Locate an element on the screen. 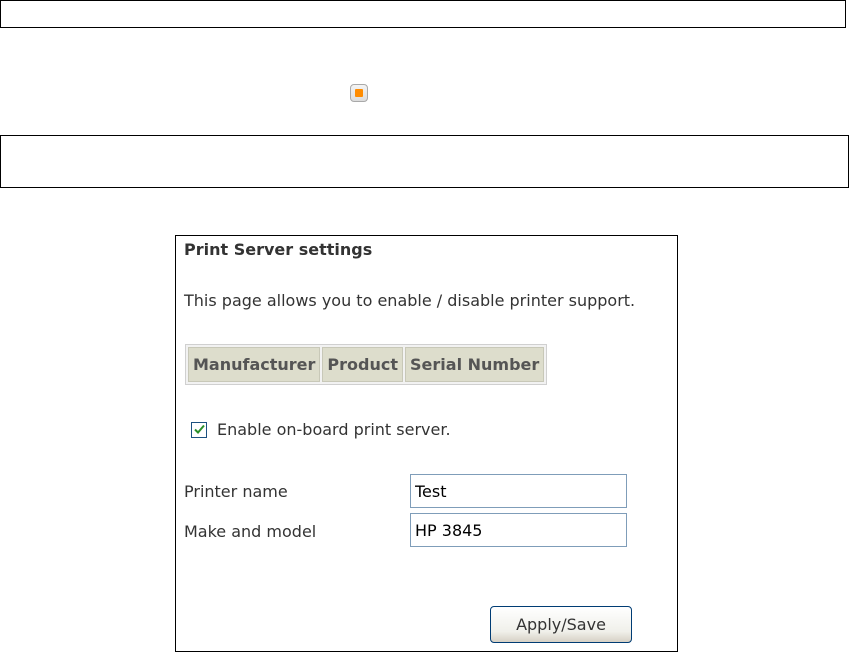 The width and height of the screenshot is (852, 654). apply-save-button: Apply/Save is located at coordinates (561, 624).